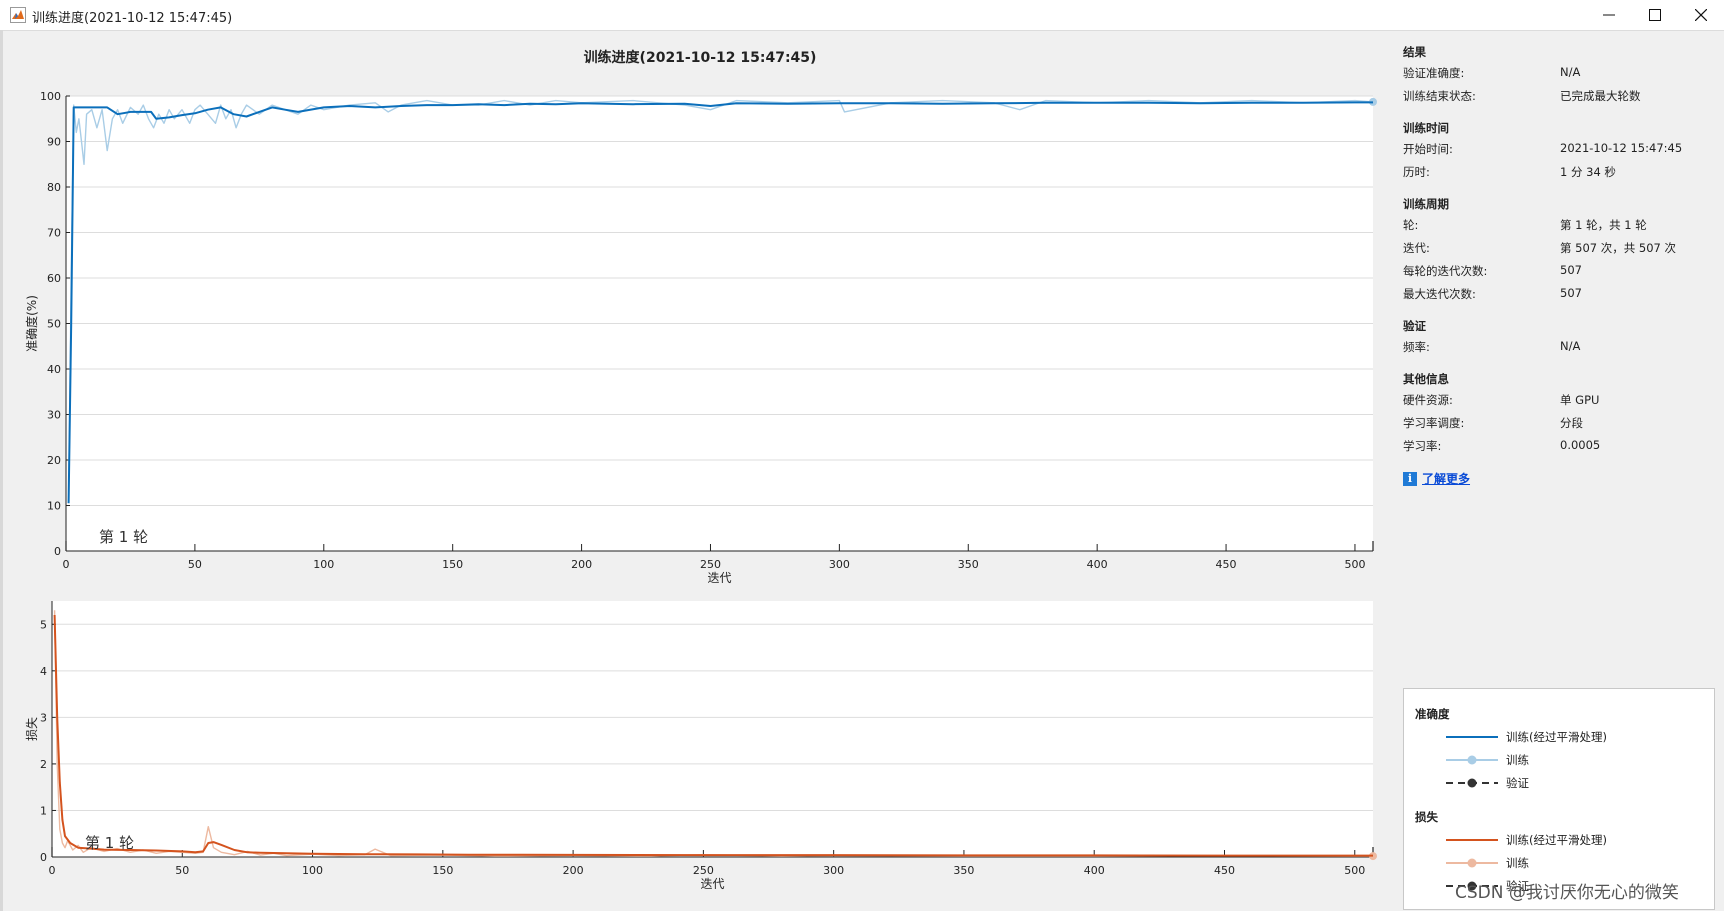 This screenshot has height=911, width=1724. What do you see at coordinates (1553, 175) in the screenshot?
I see `elapsed-row: 历时: 1 分 34 秒` at bounding box center [1553, 175].